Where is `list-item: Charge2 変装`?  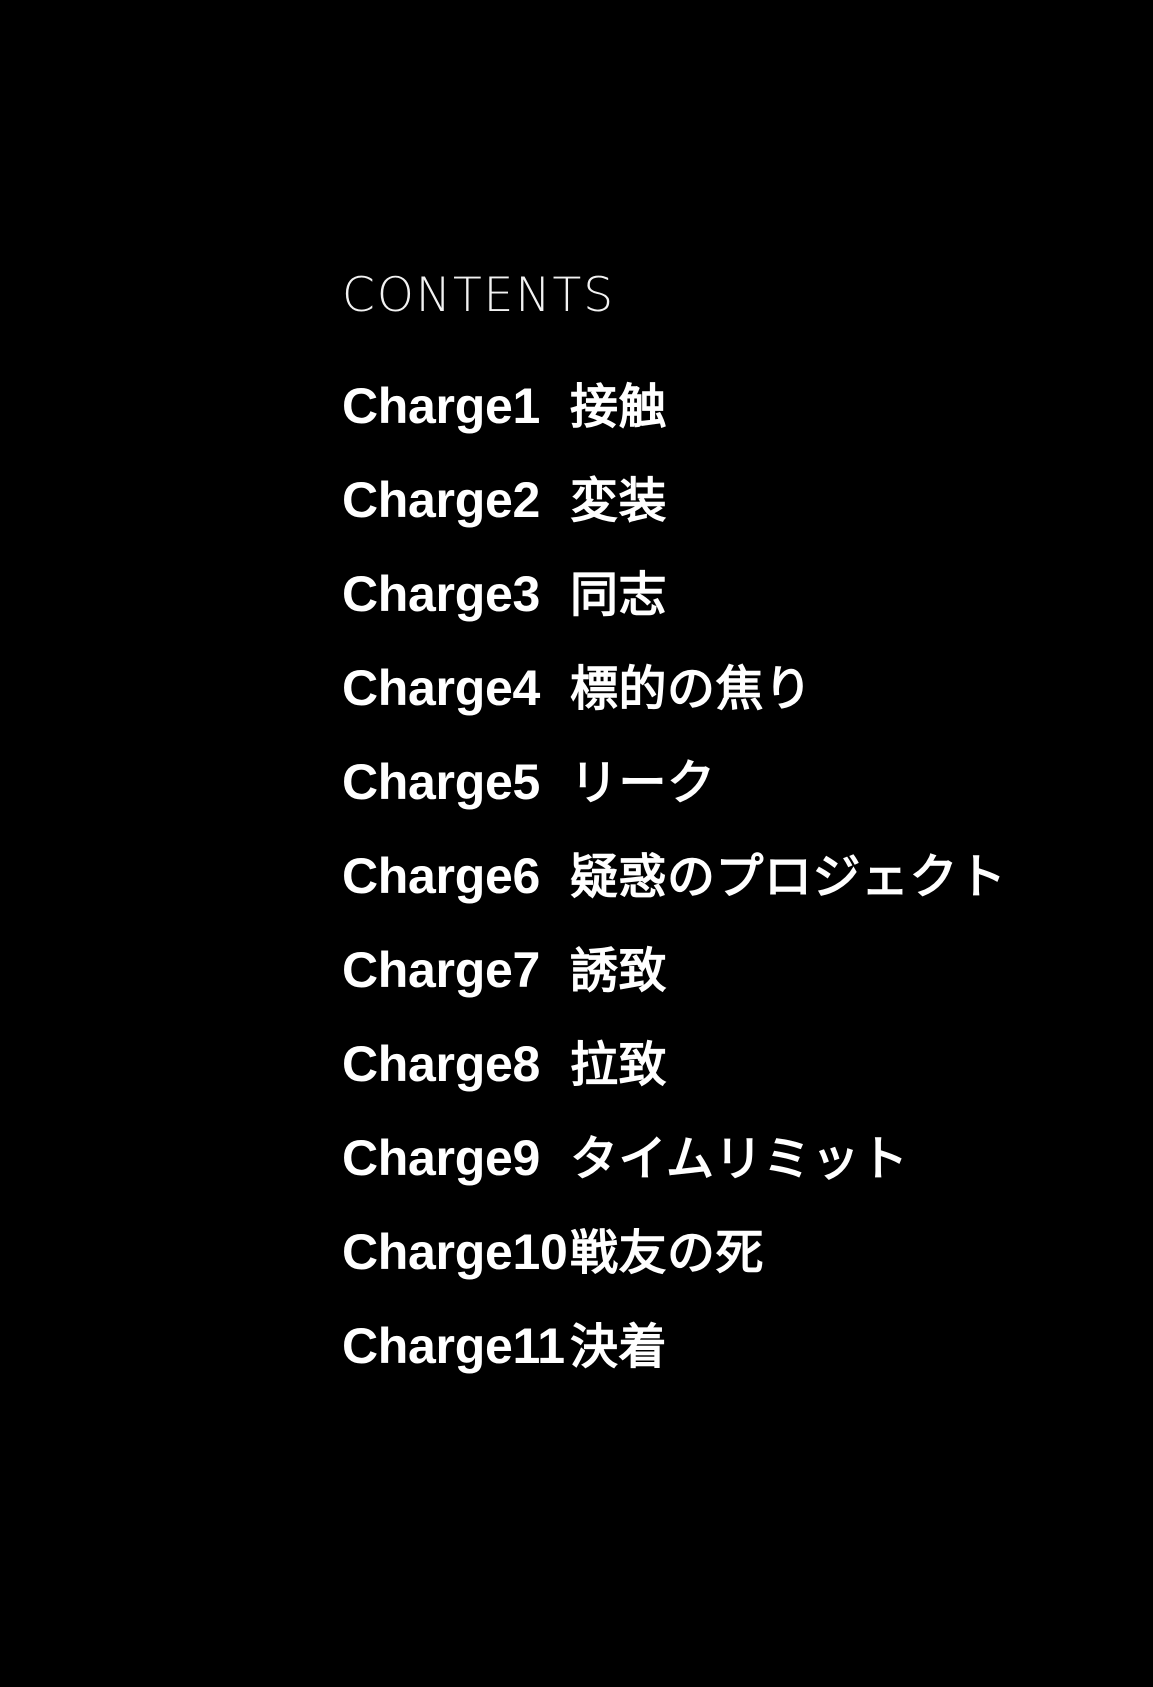
list-item: Charge2 変装 is located at coordinates (722, 522).